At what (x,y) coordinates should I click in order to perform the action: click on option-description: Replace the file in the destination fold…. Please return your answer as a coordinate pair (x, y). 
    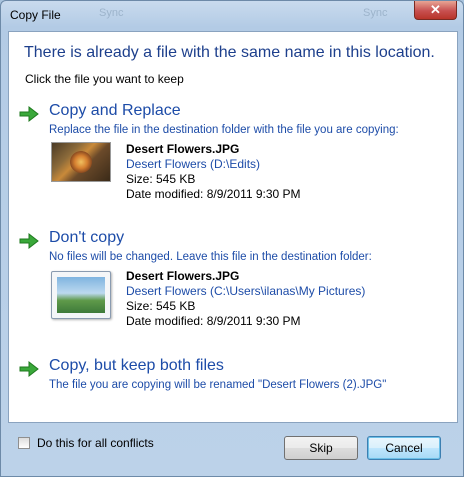
    Looking at the image, I should click on (224, 130).